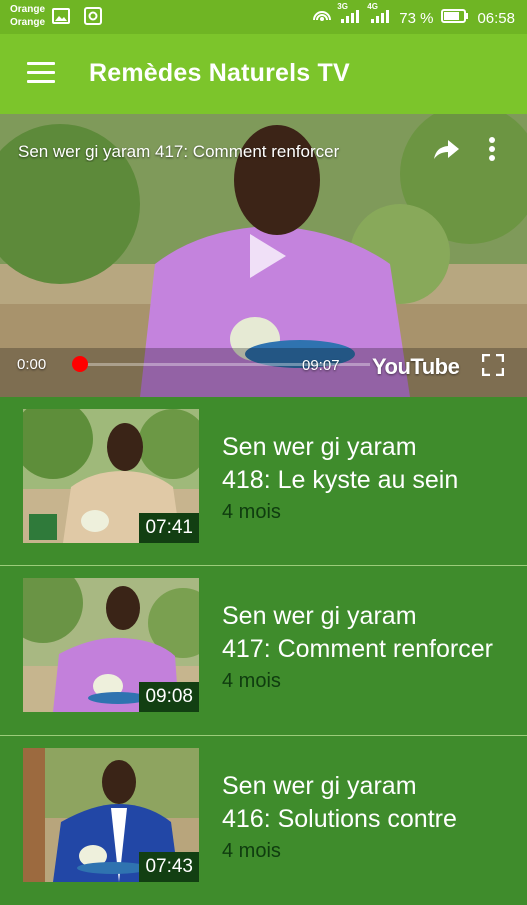 The height and width of the screenshot is (905, 527). Describe the element at coordinates (169, 867) in the screenshot. I see `duration-badge: 07:43` at that location.